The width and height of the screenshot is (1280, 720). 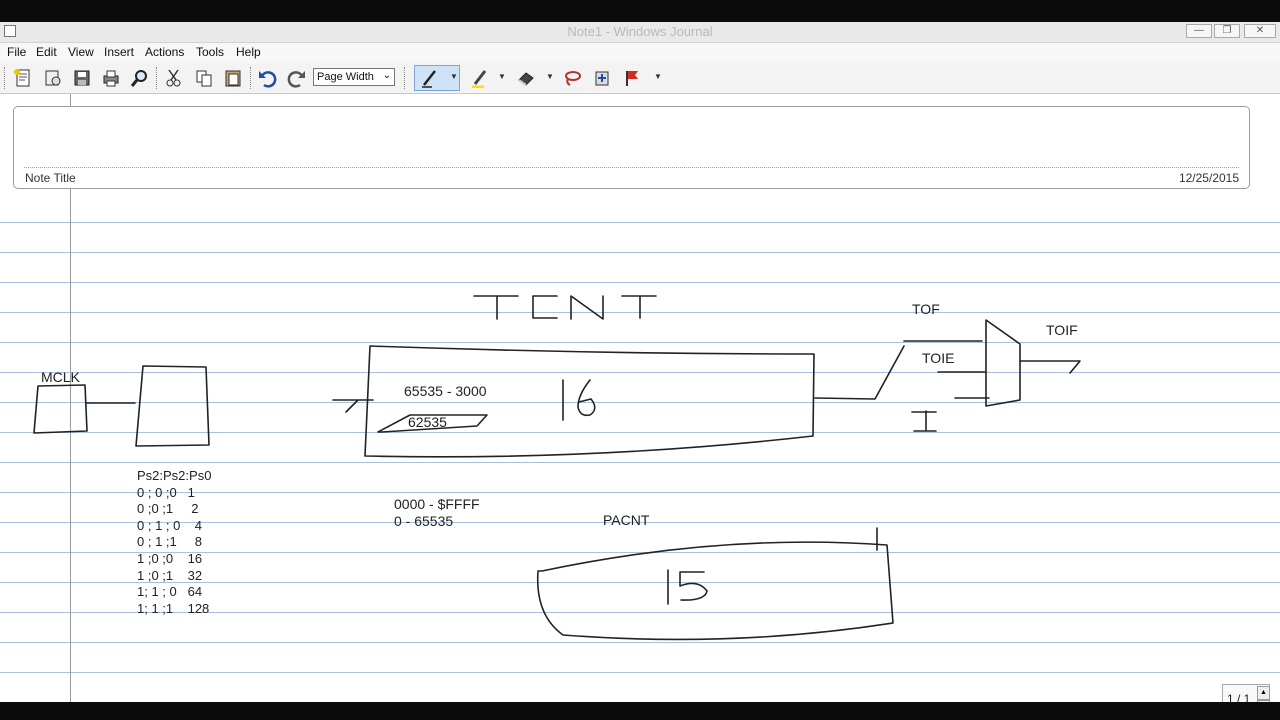 What do you see at coordinates (170, 592) in the screenshot?
I see `prescaler-row: 1; 1 ; 0 64` at bounding box center [170, 592].